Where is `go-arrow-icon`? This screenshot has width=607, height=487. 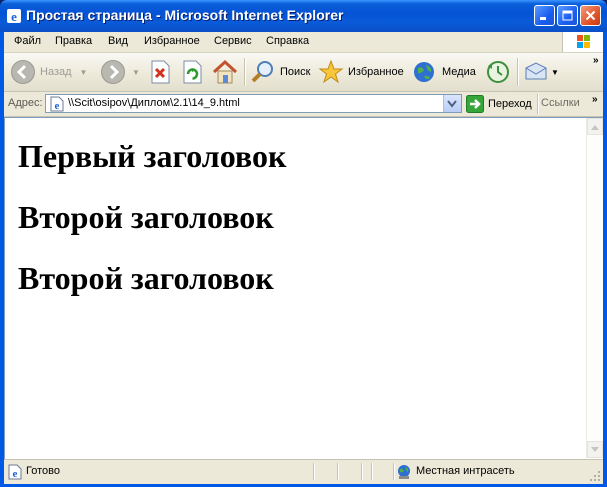
go-arrow-icon is located at coordinates (475, 104).